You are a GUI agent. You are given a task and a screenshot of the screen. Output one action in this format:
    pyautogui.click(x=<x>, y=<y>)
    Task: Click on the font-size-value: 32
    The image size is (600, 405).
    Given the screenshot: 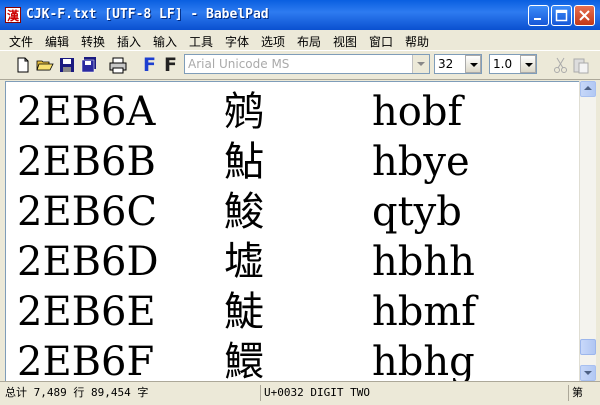 What is the action you would take?
    pyautogui.click(x=446, y=64)
    